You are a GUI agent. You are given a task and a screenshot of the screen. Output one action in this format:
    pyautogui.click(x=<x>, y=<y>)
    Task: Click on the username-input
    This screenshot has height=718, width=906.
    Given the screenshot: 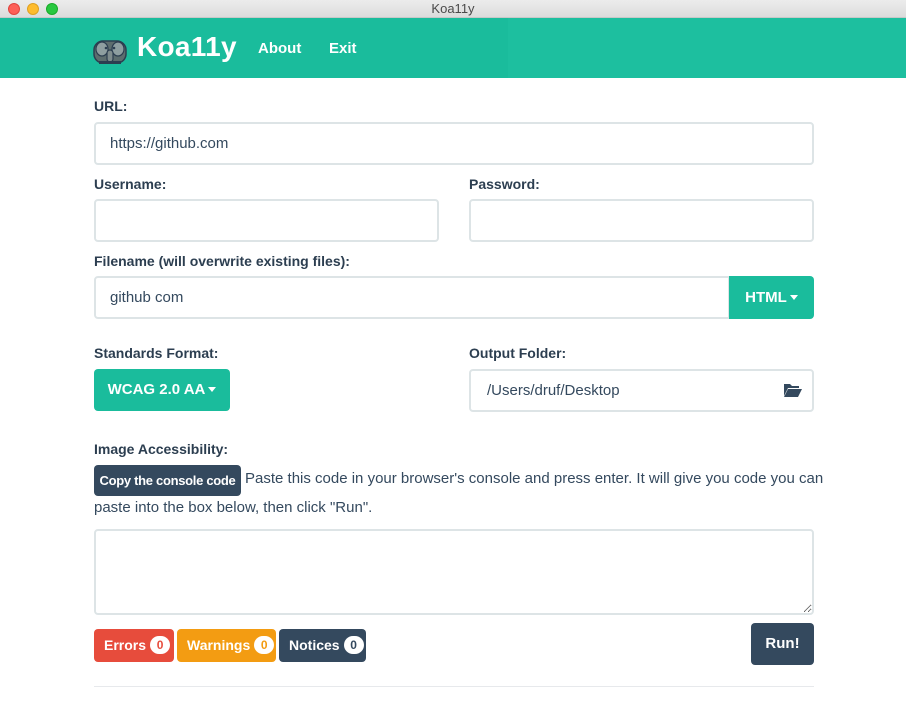 What is the action you would take?
    pyautogui.click(x=266, y=220)
    